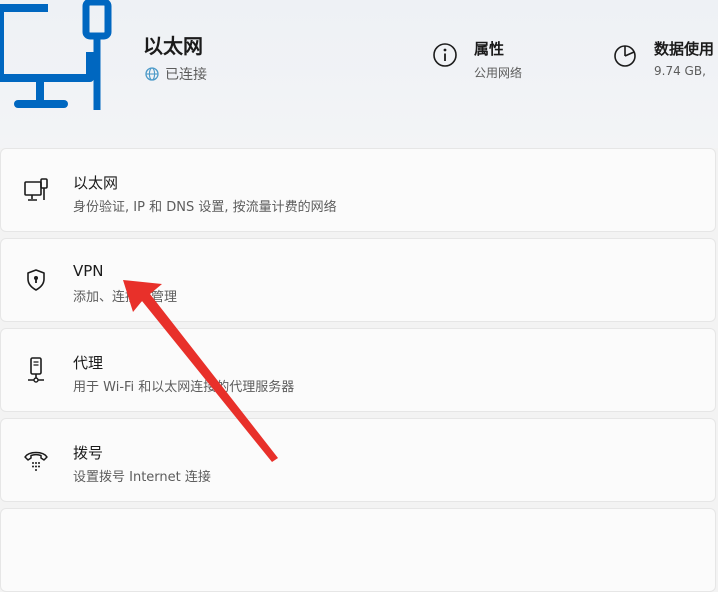  I want to click on pie-chart-icon, so click(625, 56).